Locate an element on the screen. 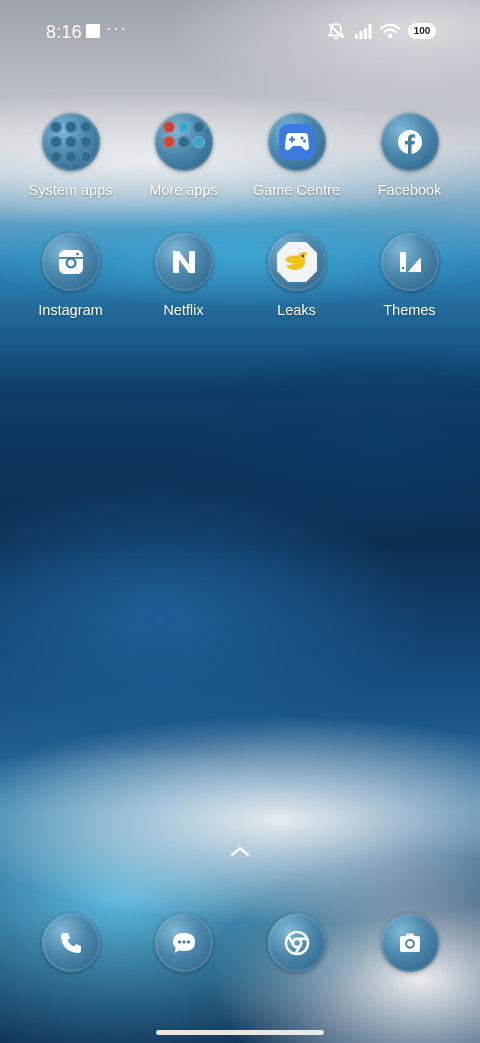 This screenshot has height=1043, width=480. app-facebook: Facebook is located at coordinates (409, 156).